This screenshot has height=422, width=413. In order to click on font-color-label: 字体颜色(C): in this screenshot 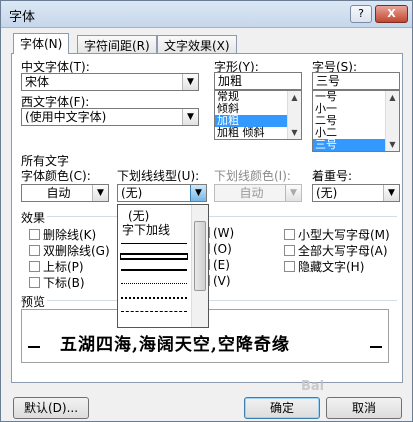, I will do `click(56, 176)`.